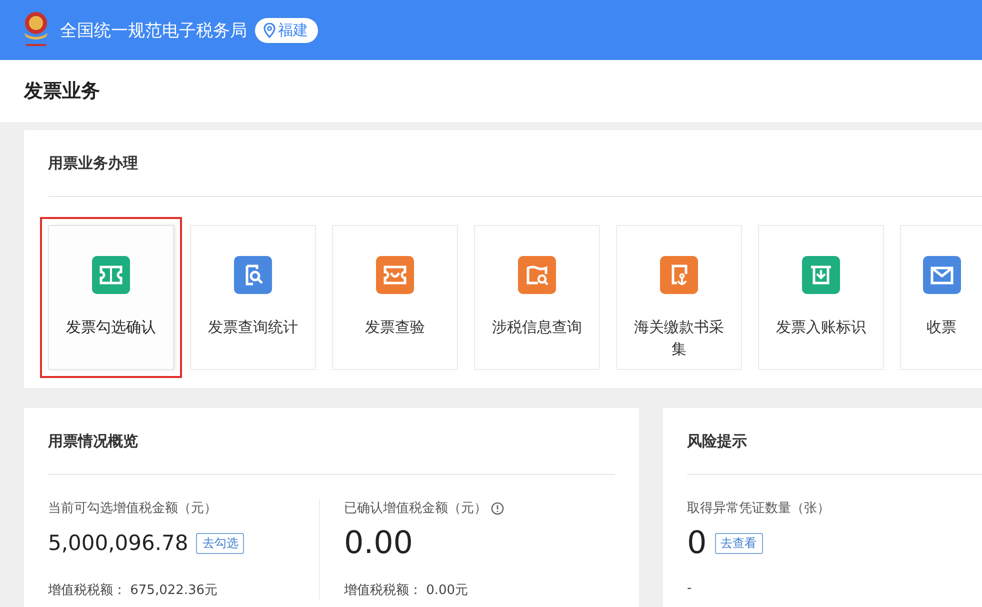 Image resolution: width=982 pixels, height=607 pixels. What do you see at coordinates (395, 327) in the screenshot?
I see `tile-label: 发票查验` at bounding box center [395, 327].